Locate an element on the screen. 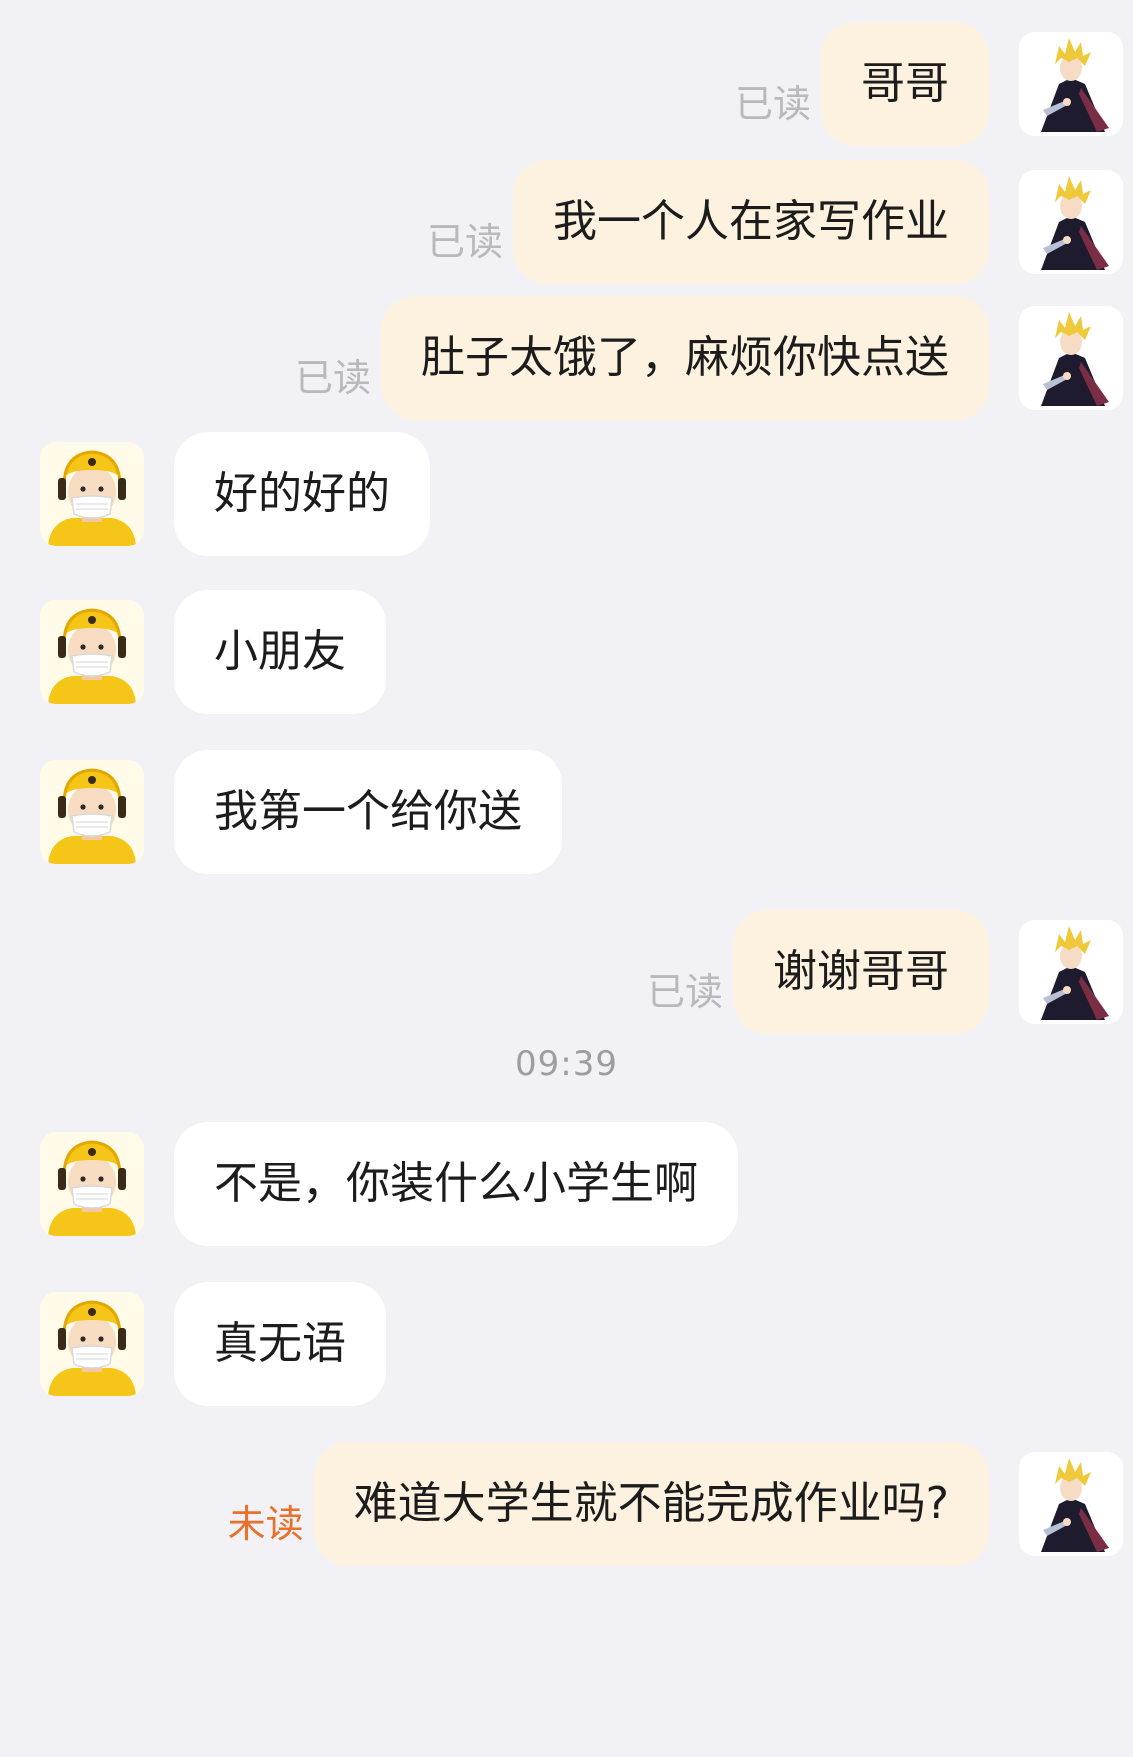 The width and height of the screenshot is (1133, 1757). message-bubble-outgoing: 哥哥 is located at coordinates (905, 84).